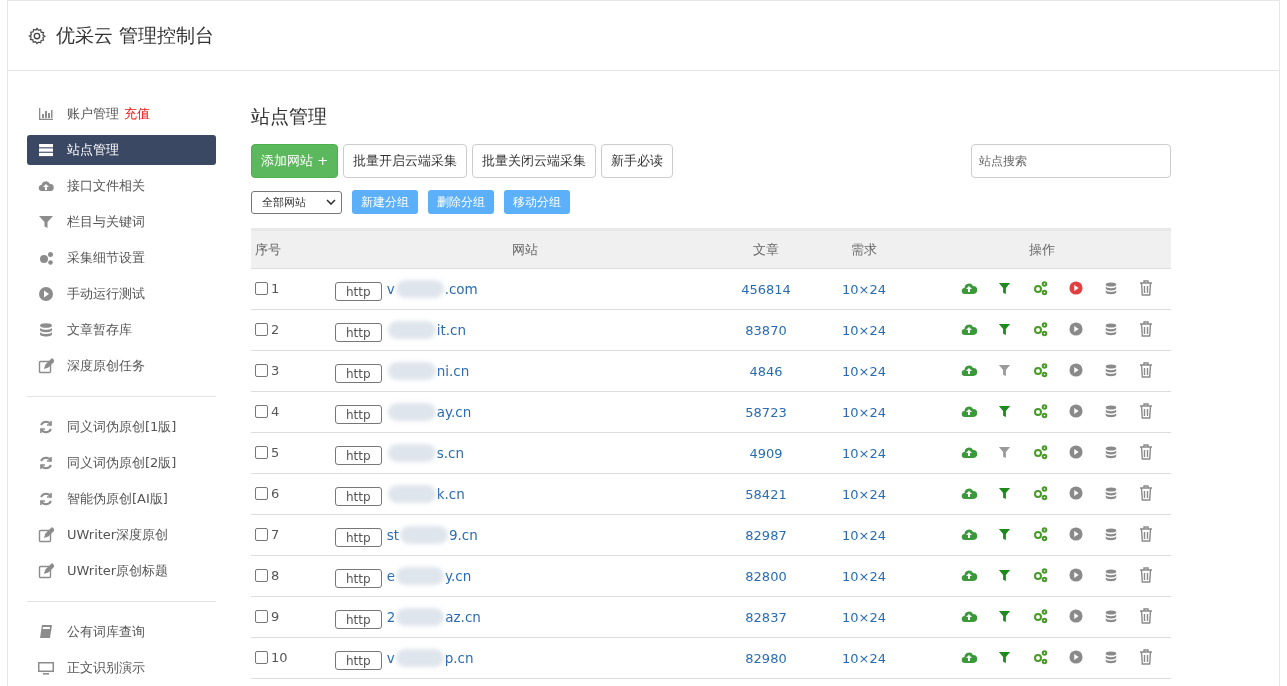 This screenshot has height=686, width=1287. Describe the element at coordinates (766, 412) in the screenshot. I see `article-count: 58723` at that location.